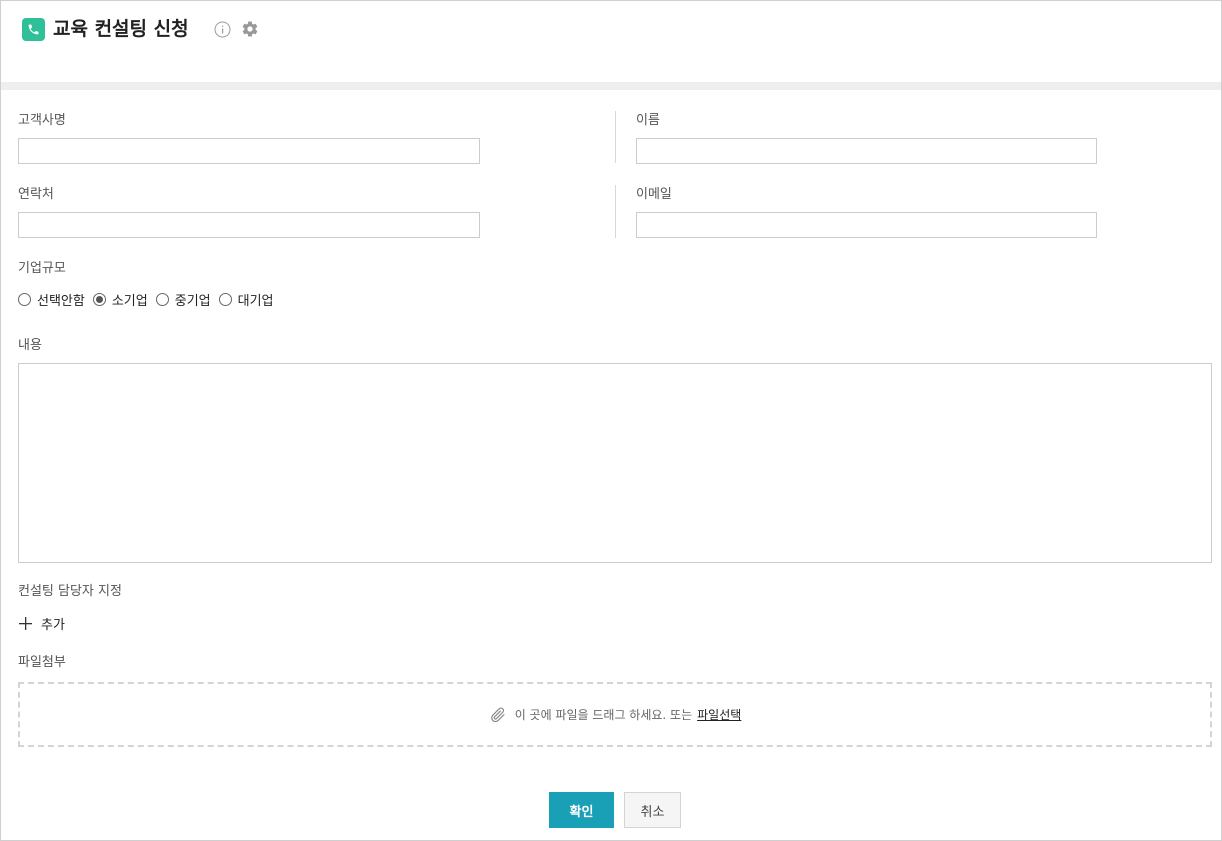 The width and height of the screenshot is (1222, 841). Describe the element at coordinates (249, 225) in the screenshot. I see `contact-input` at that location.